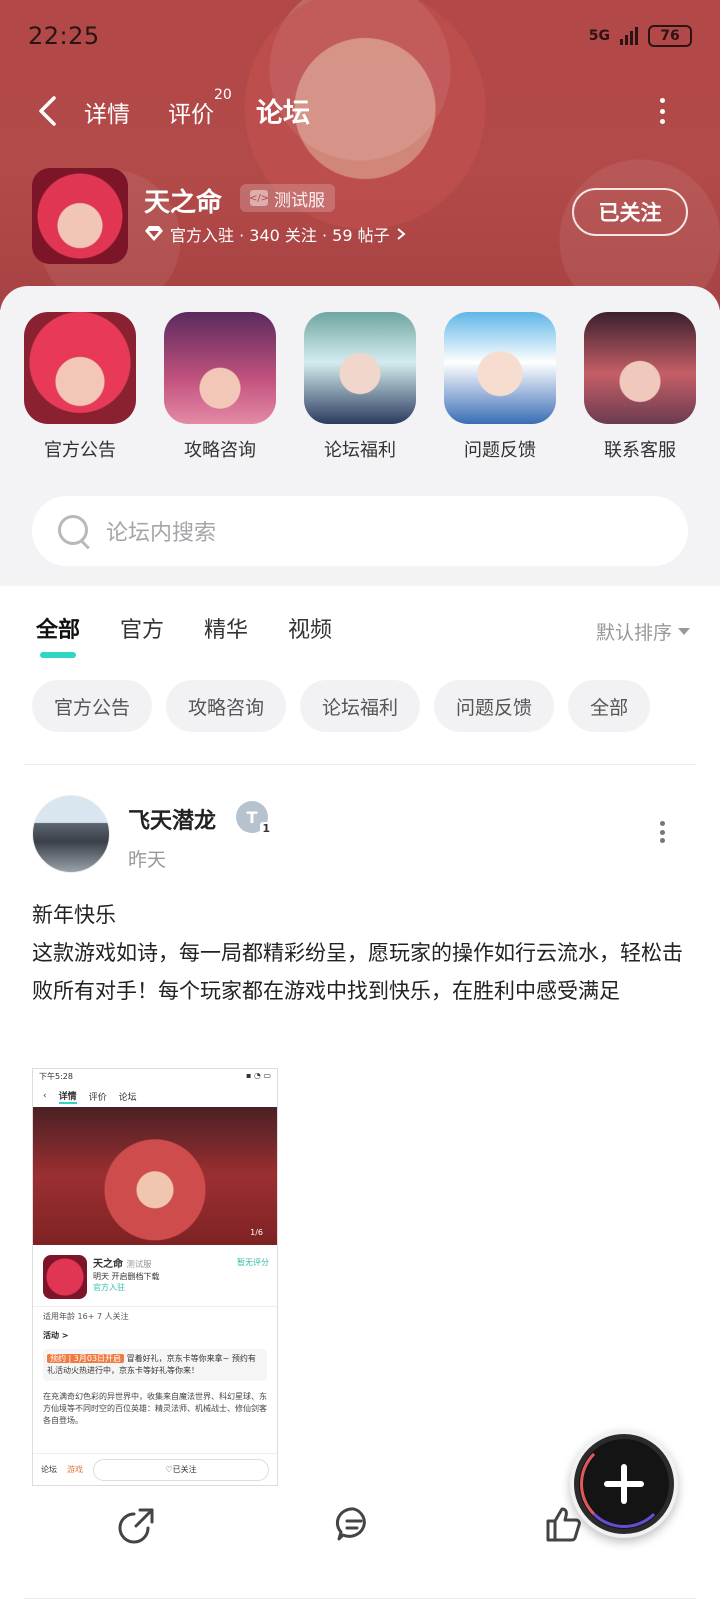 Image resolution: width=720 pixels, height=1612 pixels. I want to click on user-level-badge: T1, so click(254, 818).